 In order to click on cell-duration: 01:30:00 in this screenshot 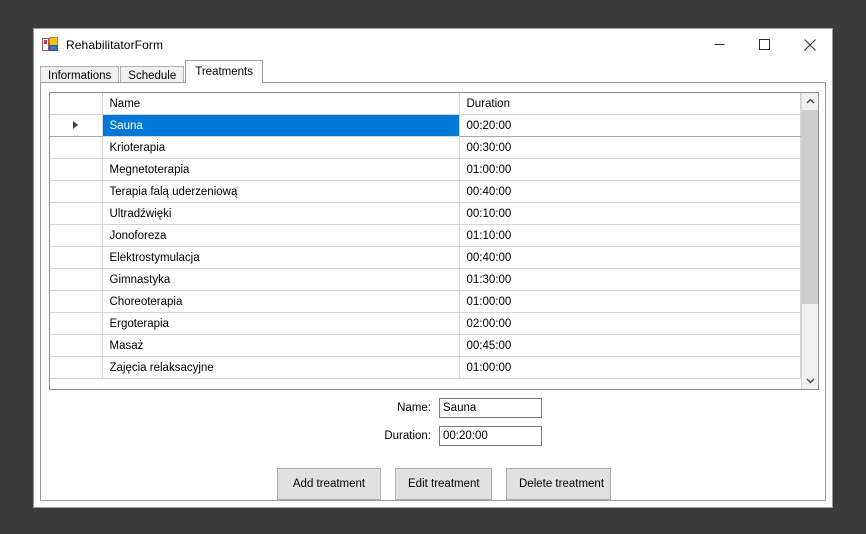, I will do `click(630, 279)`.